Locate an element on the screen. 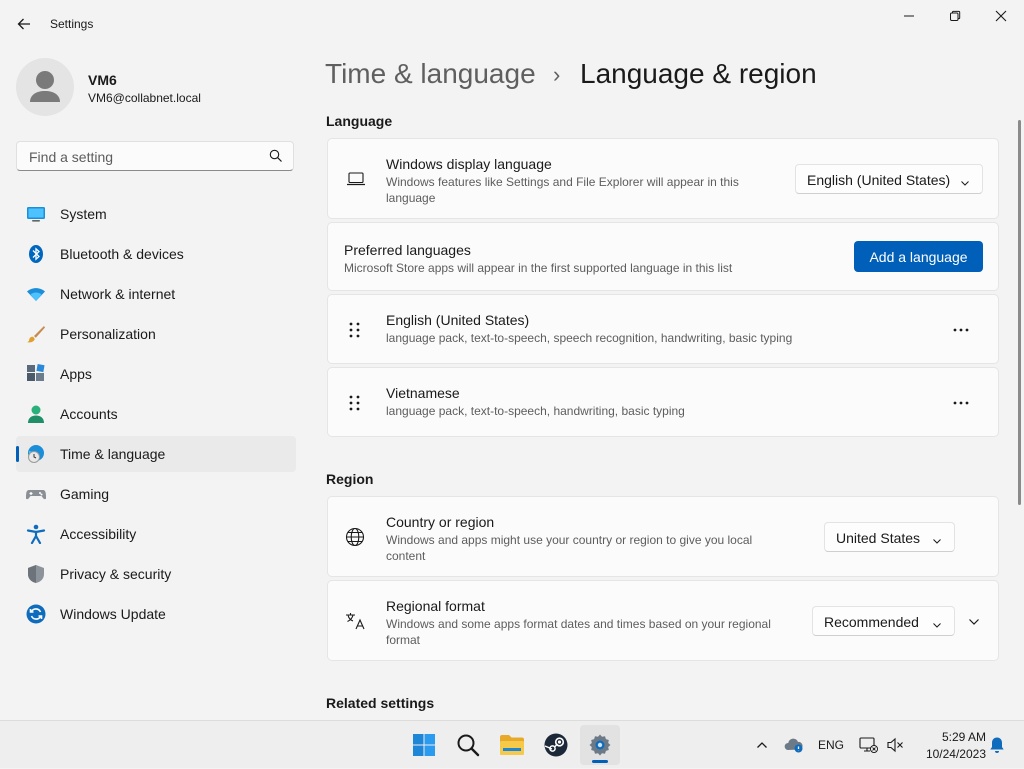  add-language-button: Add a language is located at coordinates (918, 256).